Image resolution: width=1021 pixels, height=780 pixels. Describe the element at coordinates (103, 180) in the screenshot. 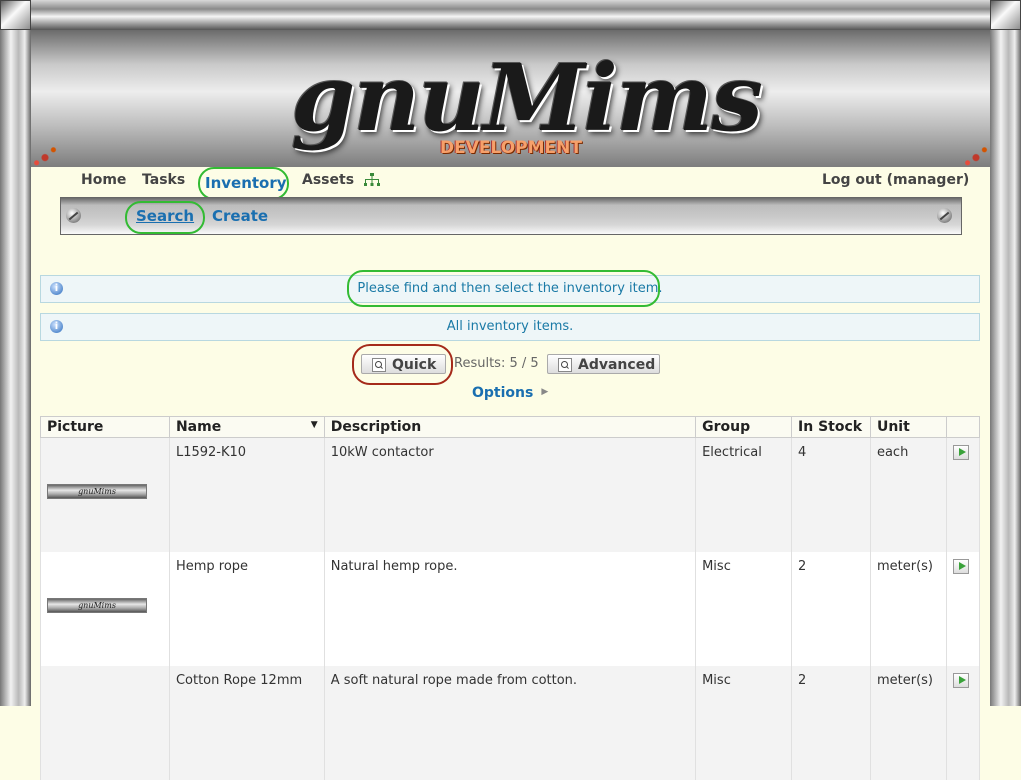

I see `nav-home: Home` at that location.